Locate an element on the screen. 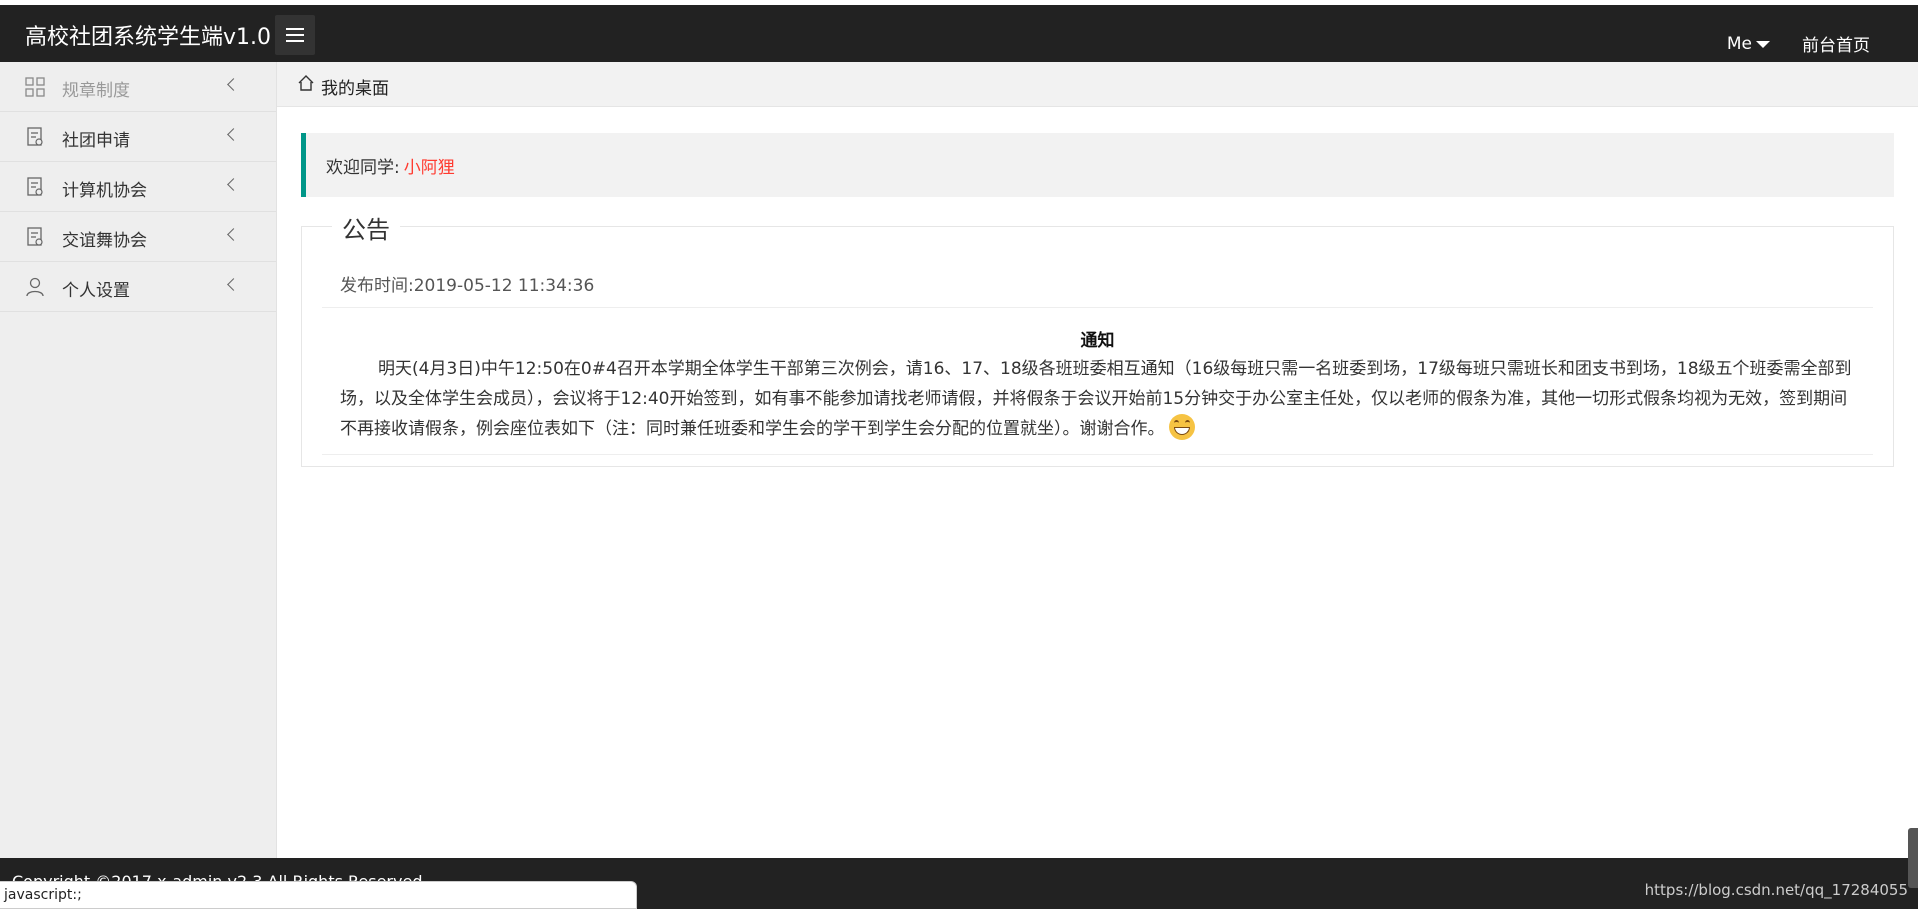 Image resolution: width=1918 pixels, height=909 pixels. watermark-text: https://blog.csdn.net/qq_17284055 is located at coordinates (1776, 890).